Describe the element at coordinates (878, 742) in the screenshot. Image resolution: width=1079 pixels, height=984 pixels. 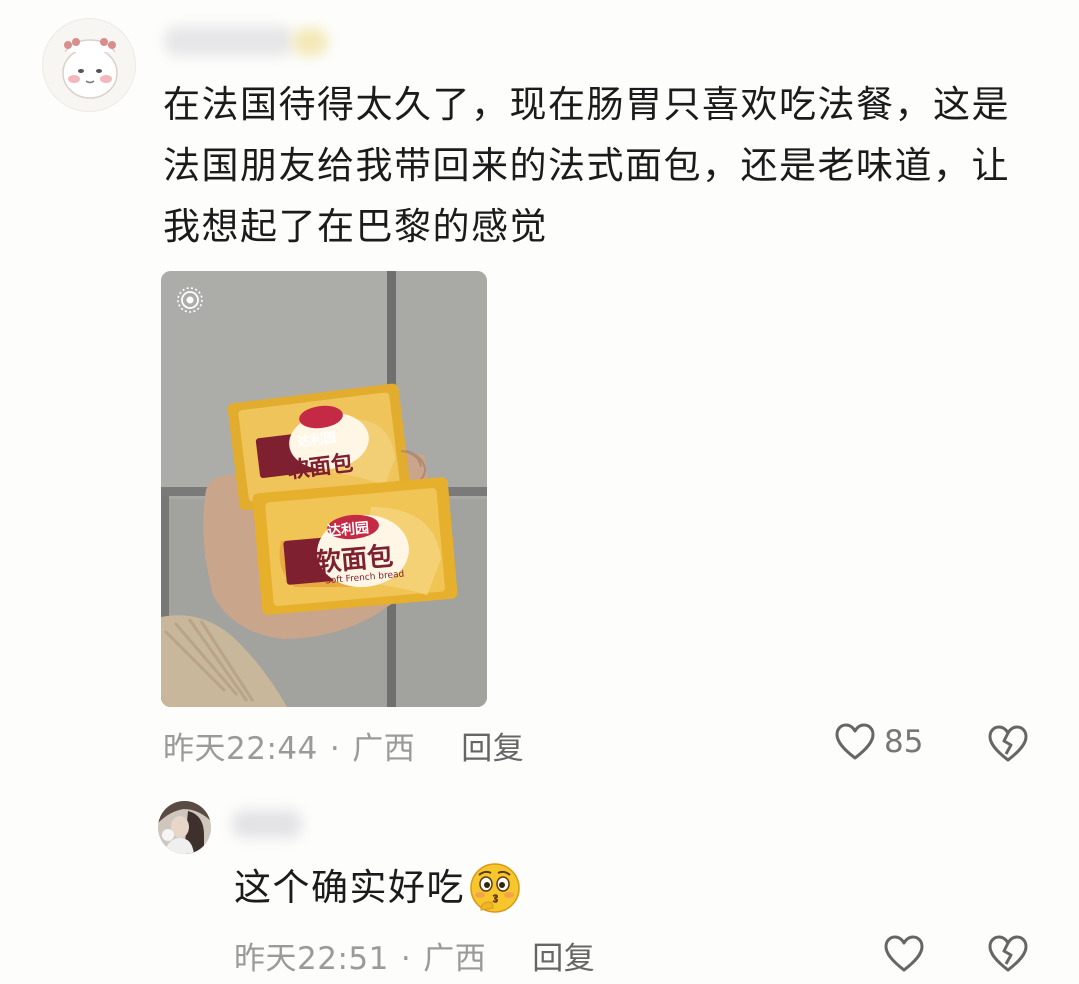
I see `like-button: 85` at that location.